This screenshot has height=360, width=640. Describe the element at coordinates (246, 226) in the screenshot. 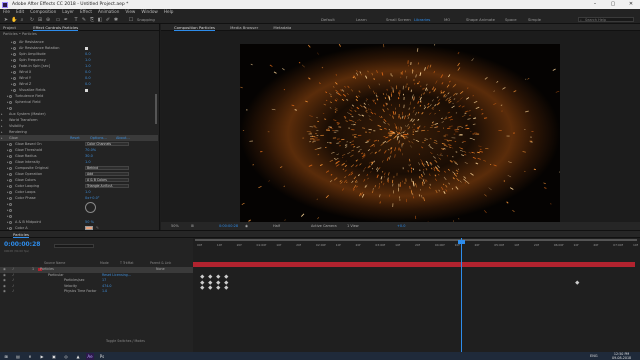

I see `snapshot-icon: ◉` at that location.